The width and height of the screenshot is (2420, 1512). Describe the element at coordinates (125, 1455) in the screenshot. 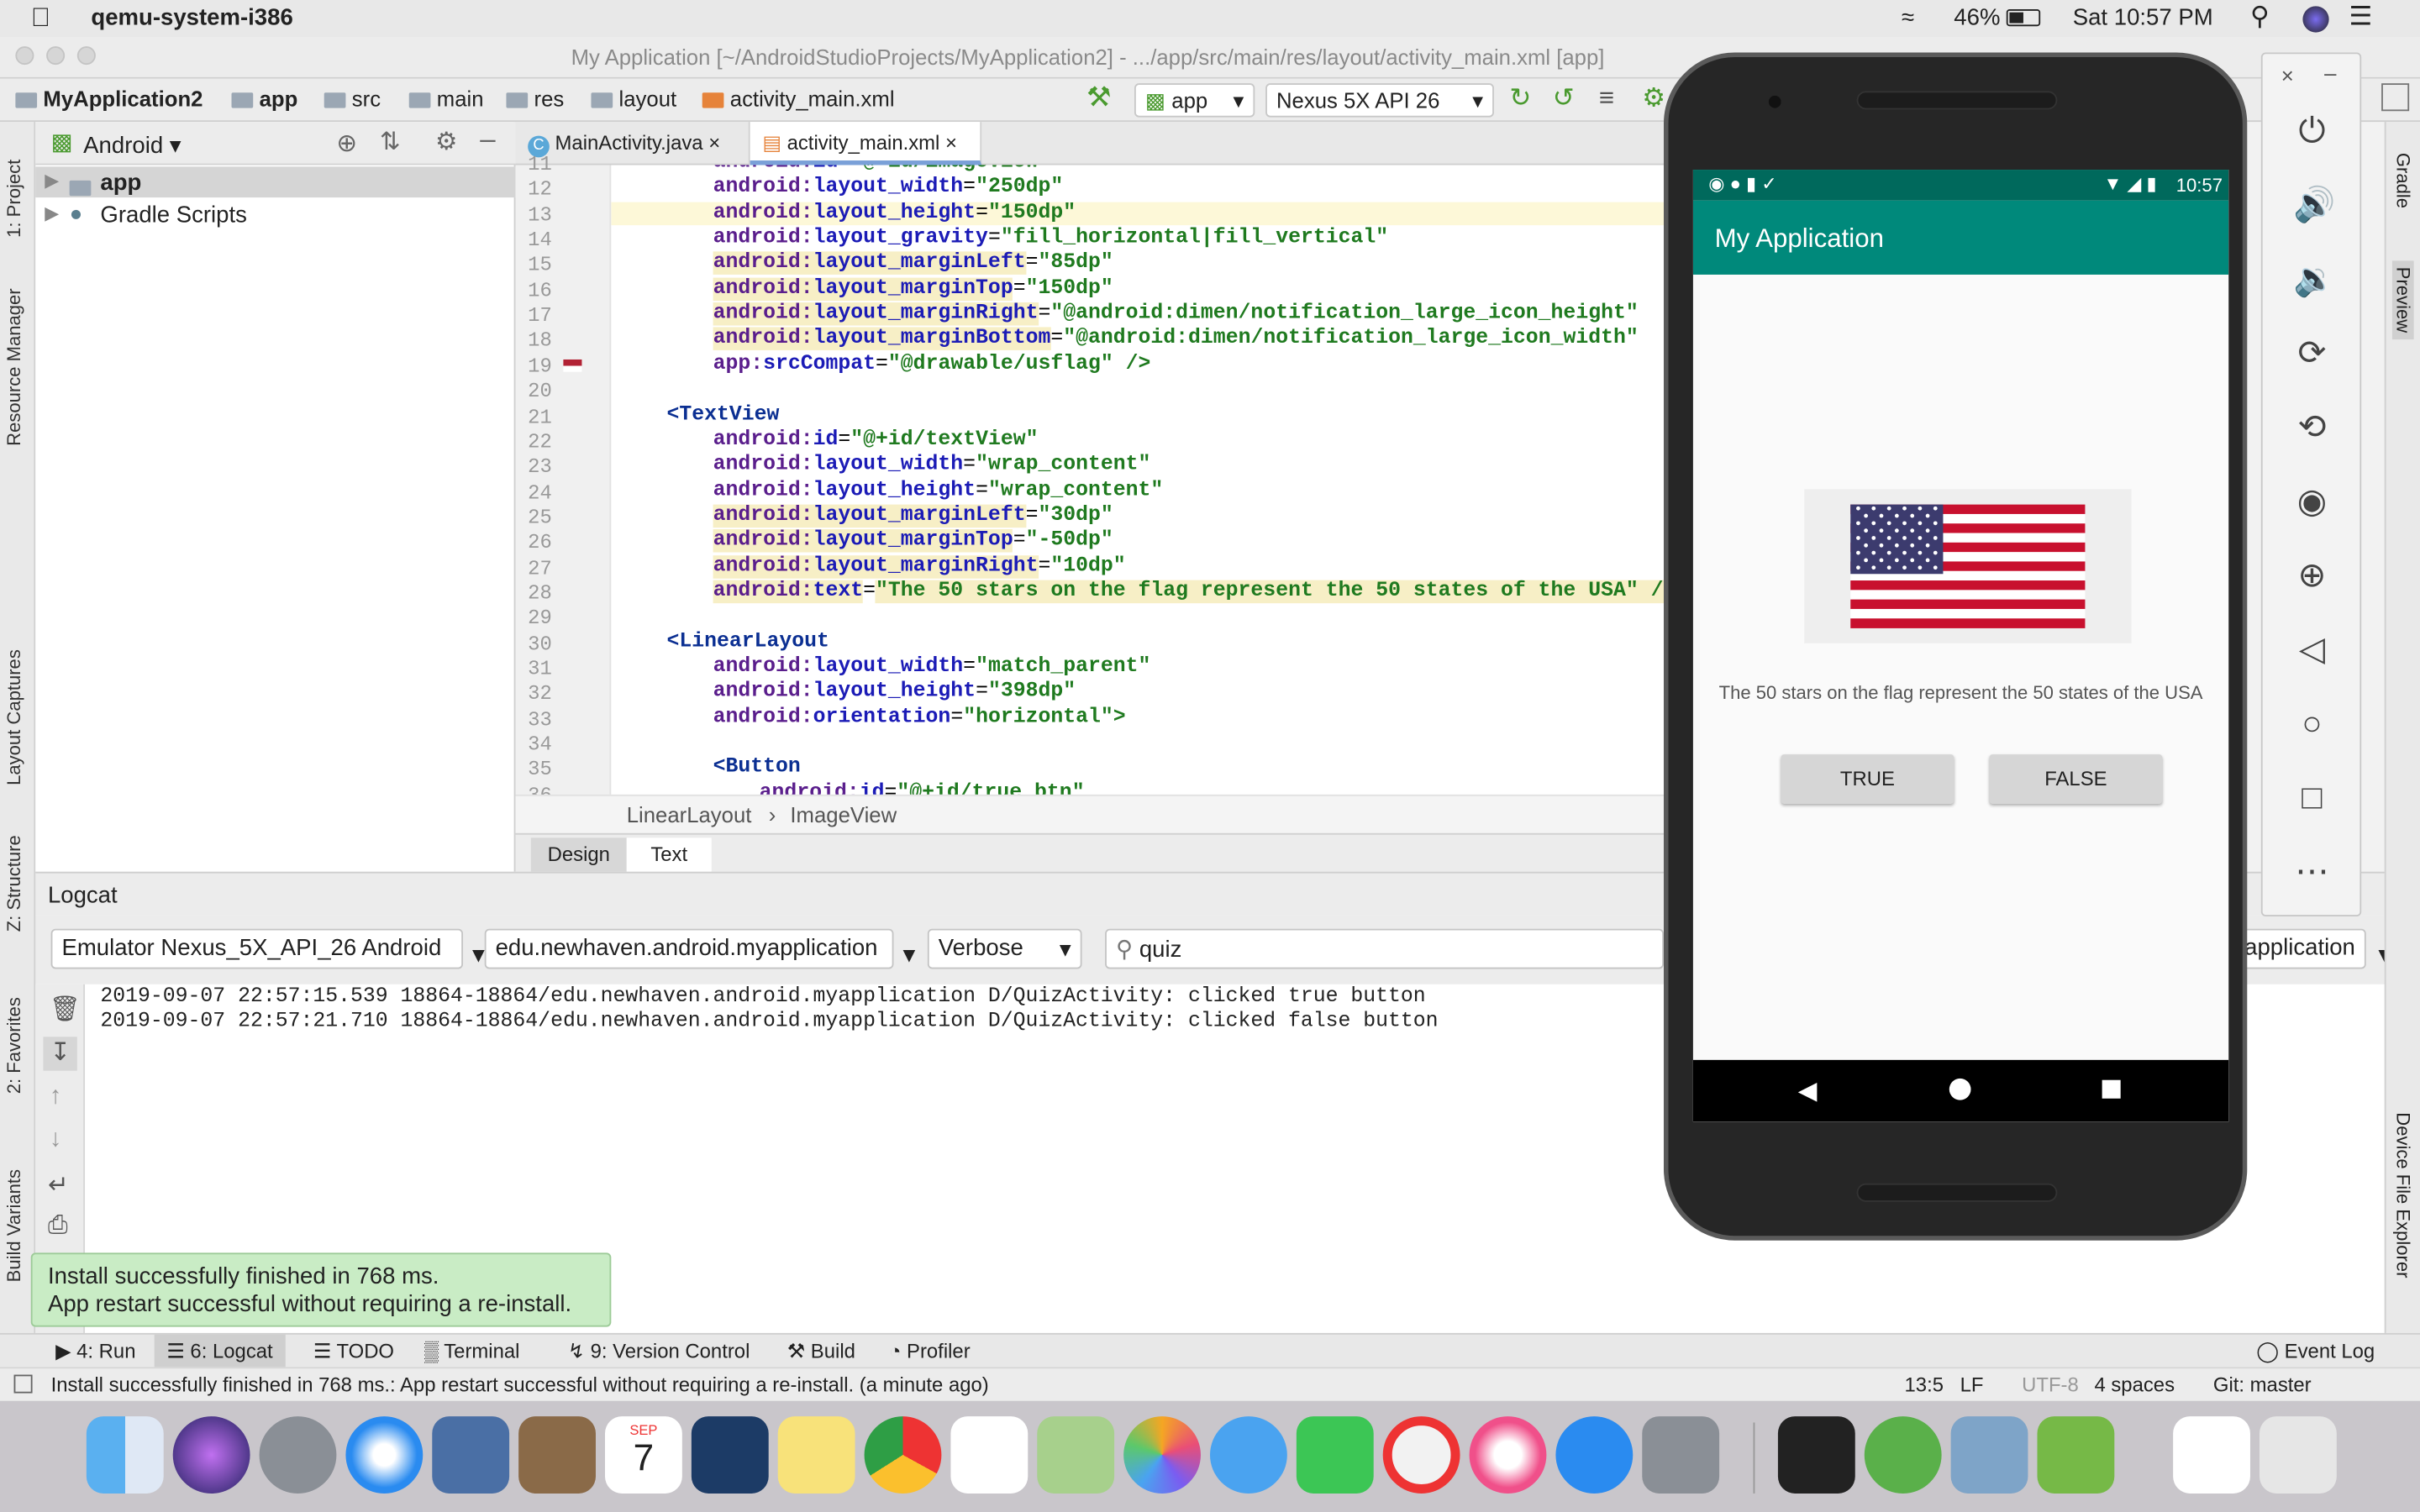

I see `finder-icon` at that location.